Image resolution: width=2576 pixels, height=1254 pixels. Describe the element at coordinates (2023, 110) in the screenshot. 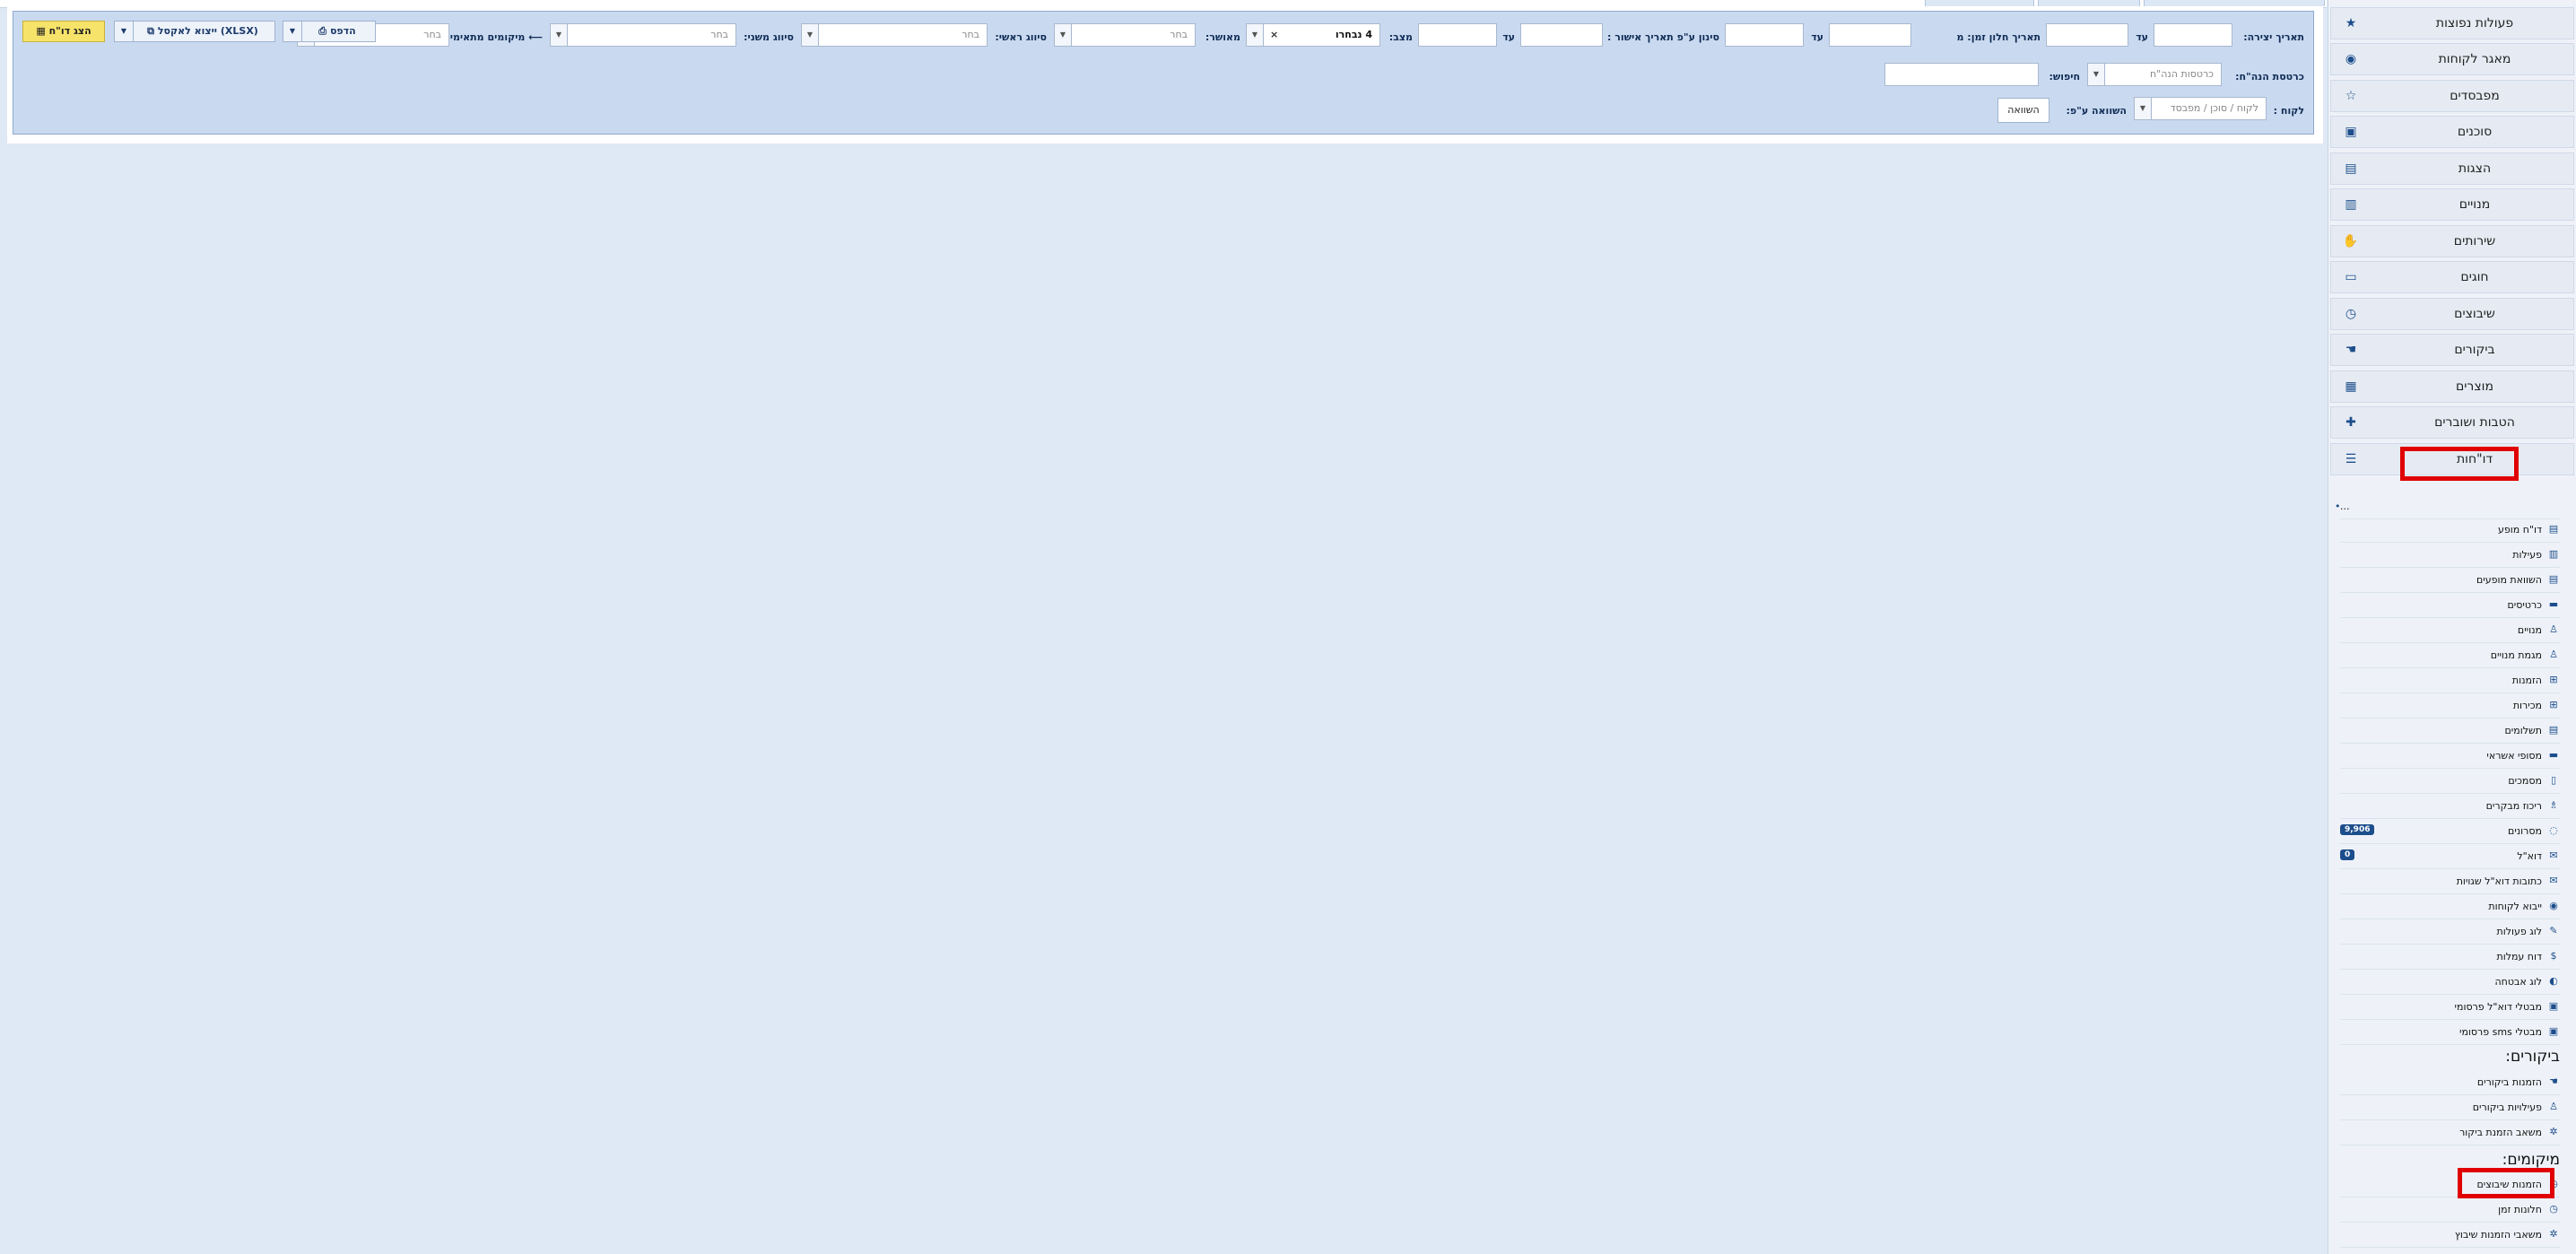

I see `compare-button: השוואה` at that location.